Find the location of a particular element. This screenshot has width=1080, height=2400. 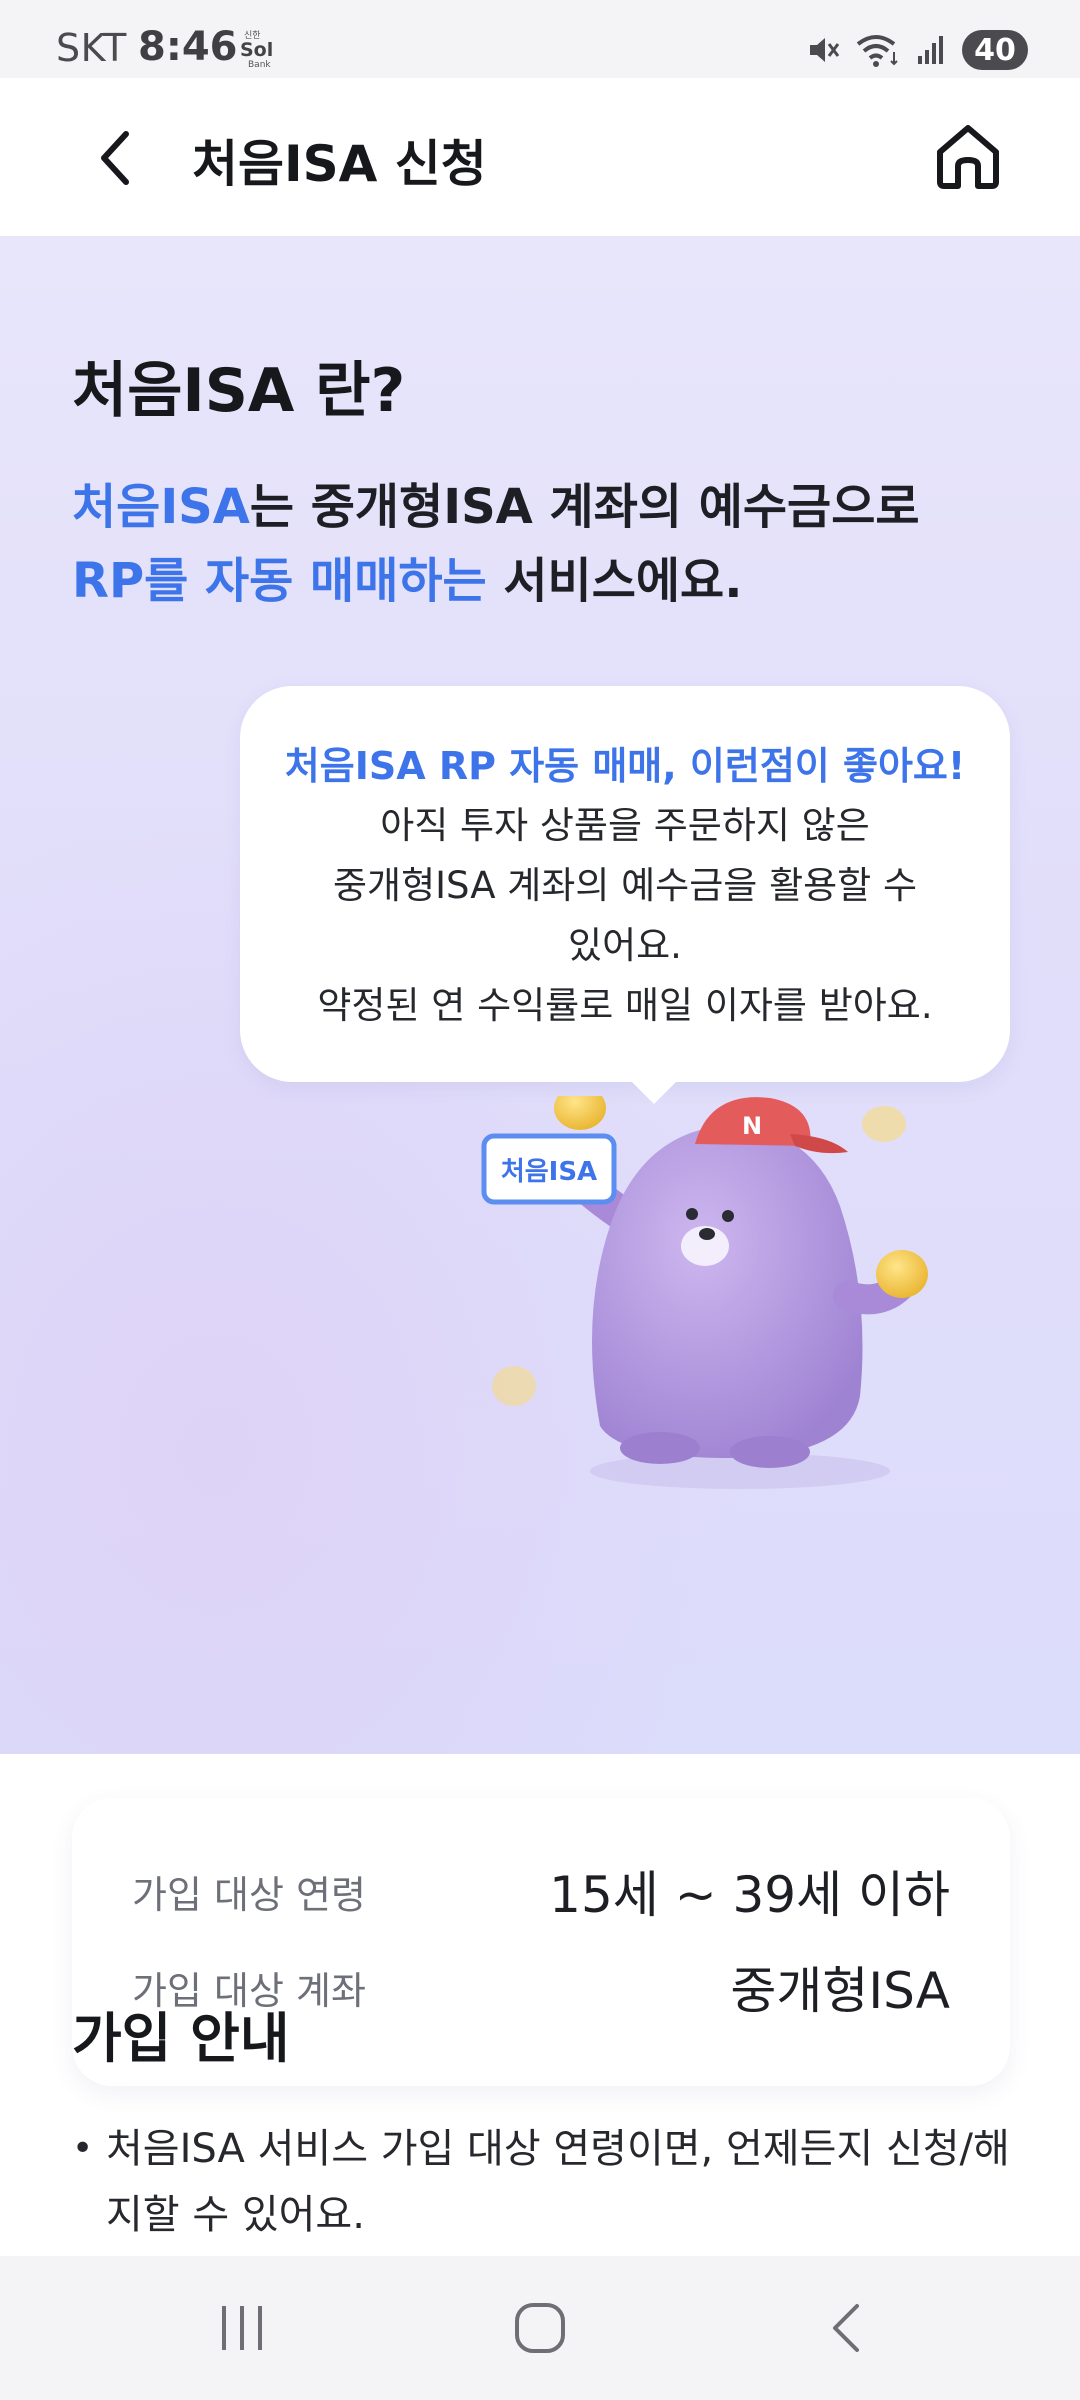

system-nav-bar is located at coordinates (540, 2328).